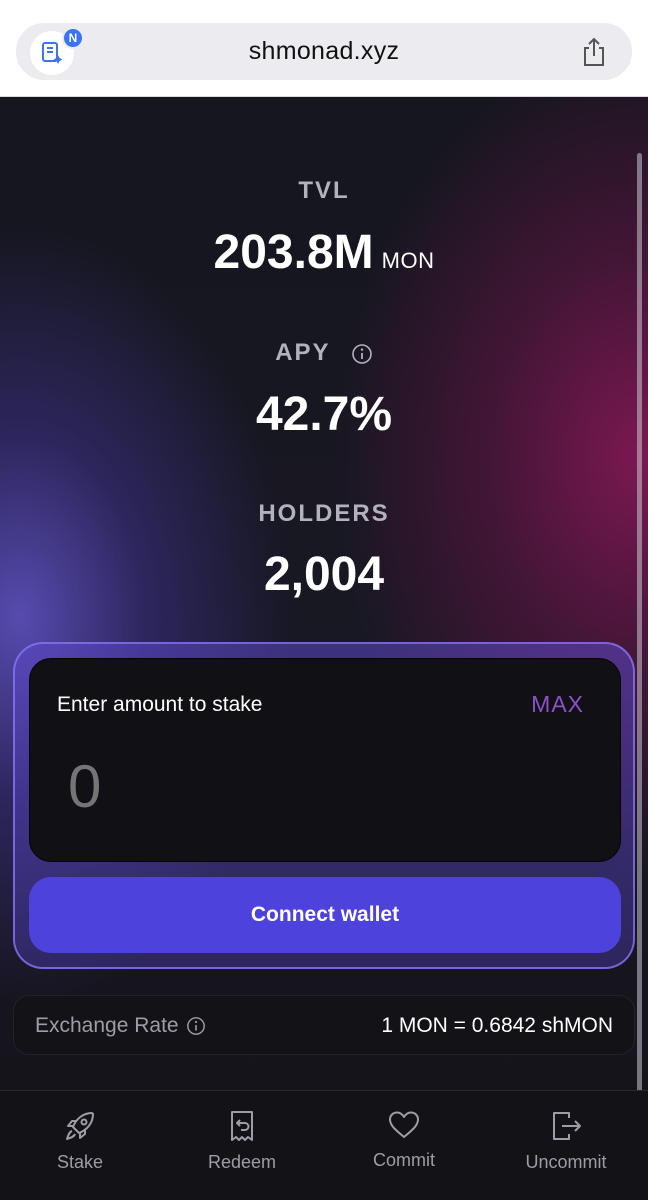 This screenshot has width=648, height=1200. I want to click on nav-item-commit: Commit, so click(404, 1149).